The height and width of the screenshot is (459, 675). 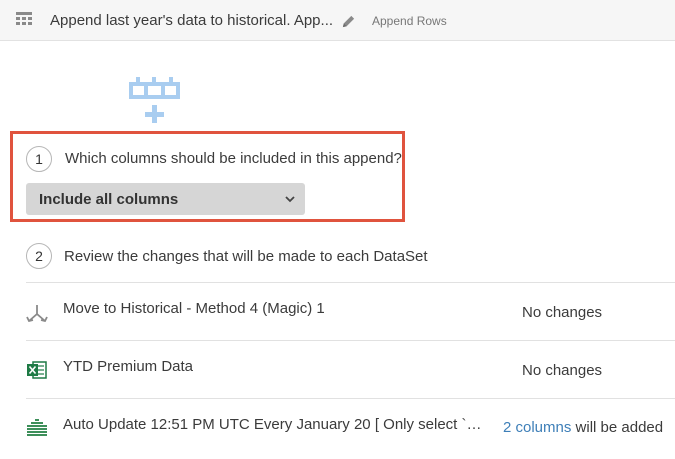 I want to click on excel-icon, so click(x=37, y=370).